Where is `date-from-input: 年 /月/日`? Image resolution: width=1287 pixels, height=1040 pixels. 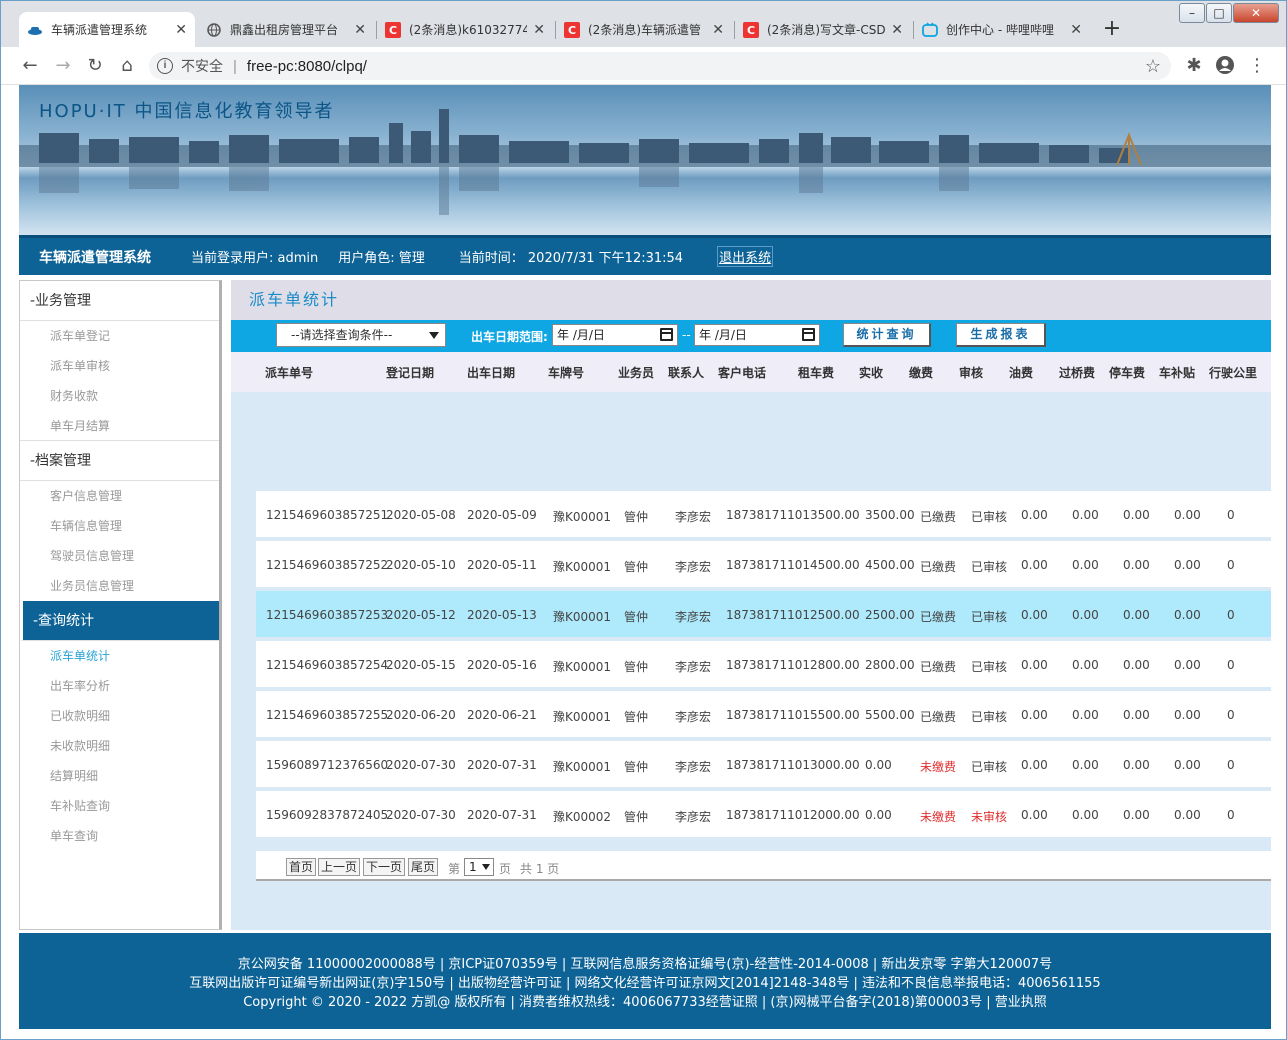
date-from-input: 年 /月/日 is located at coordinates (615, 335).